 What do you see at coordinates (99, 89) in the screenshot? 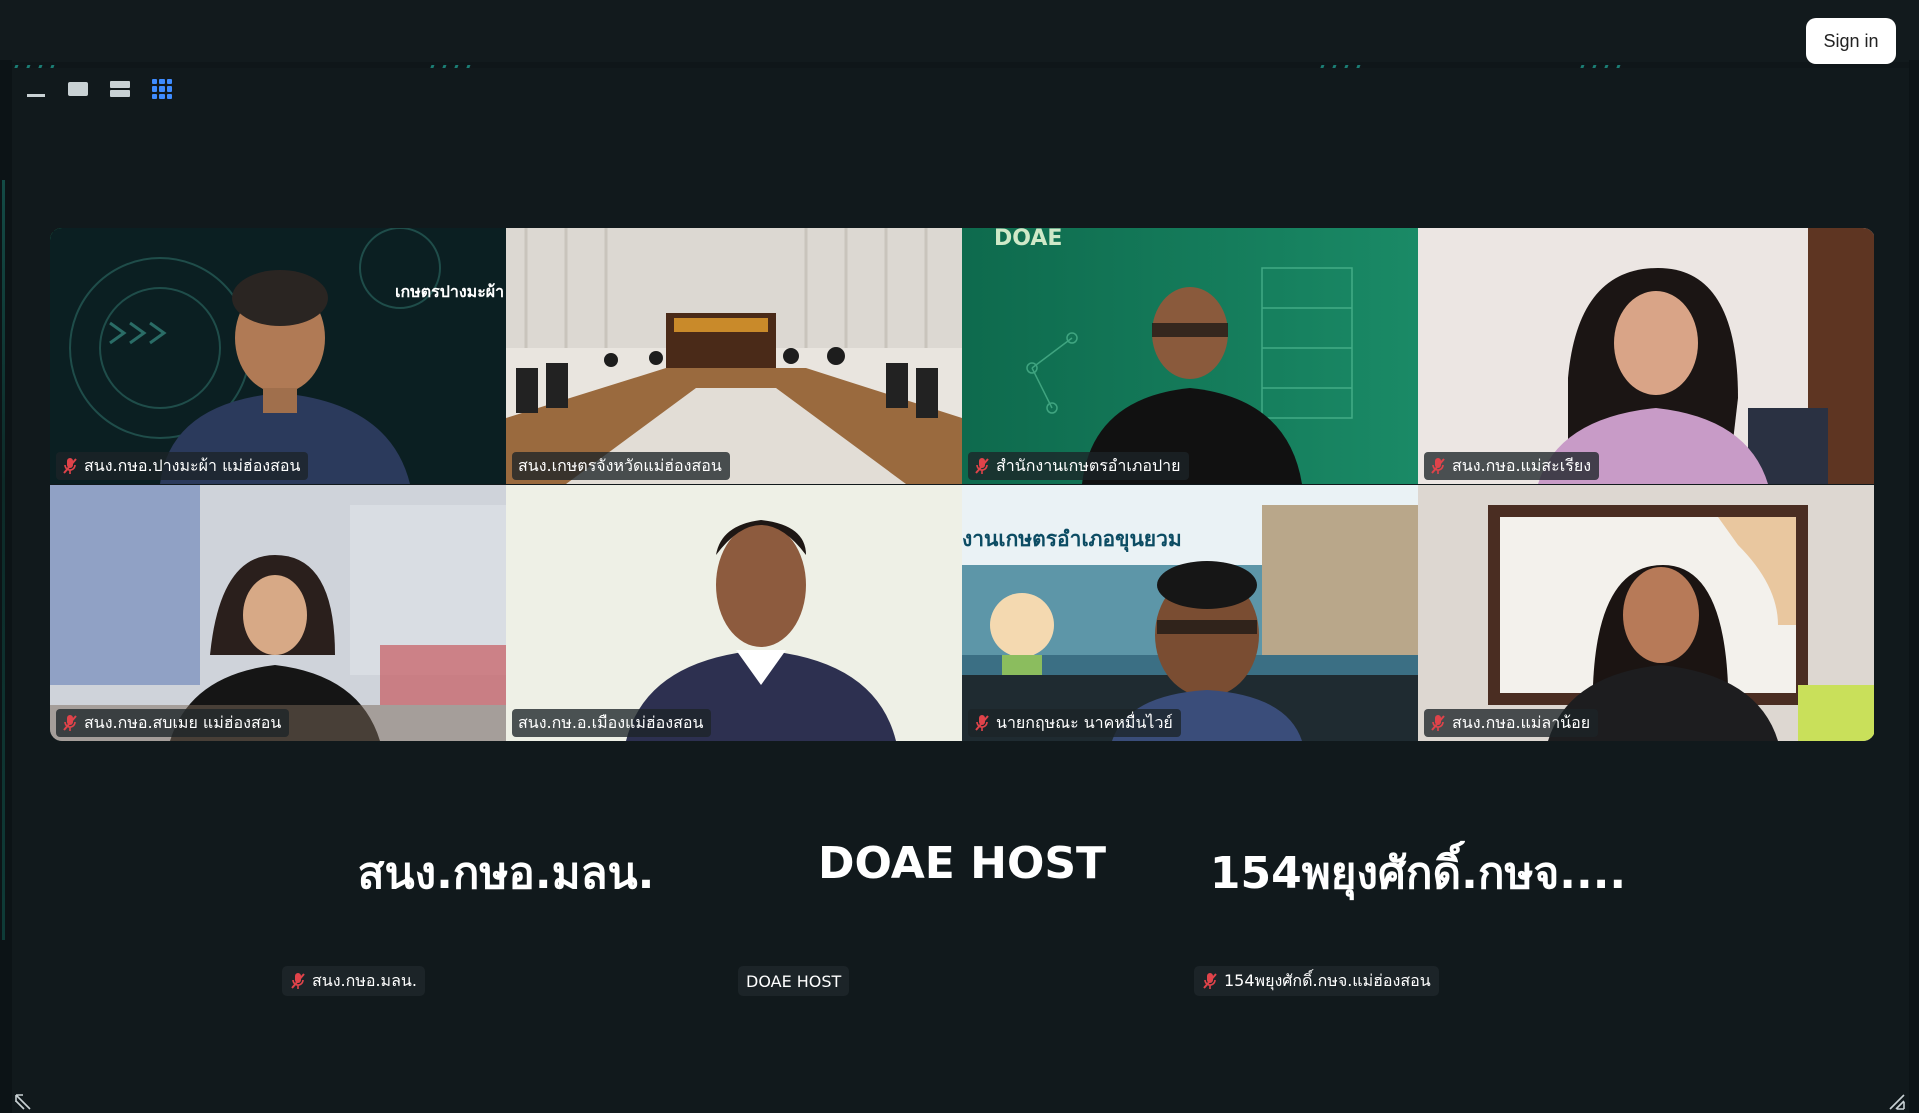
I see `view-toolbar` at bounding box center [99, 89].